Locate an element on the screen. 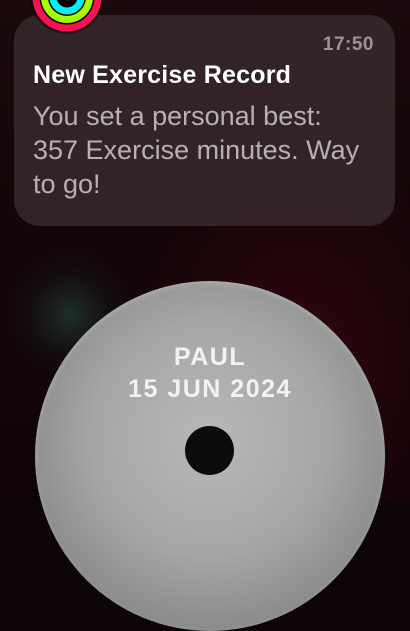 The width and height of the screenshot is (410, 631). disc-center-hole is located at coordinates (209, 450).